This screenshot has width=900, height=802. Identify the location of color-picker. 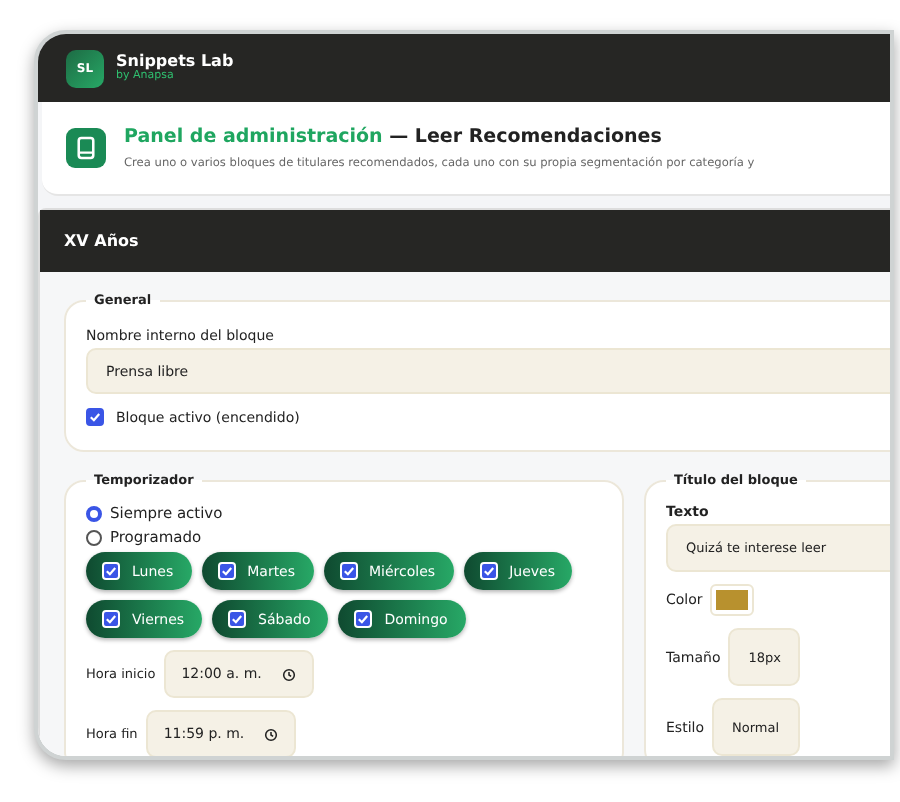
(732, 600).